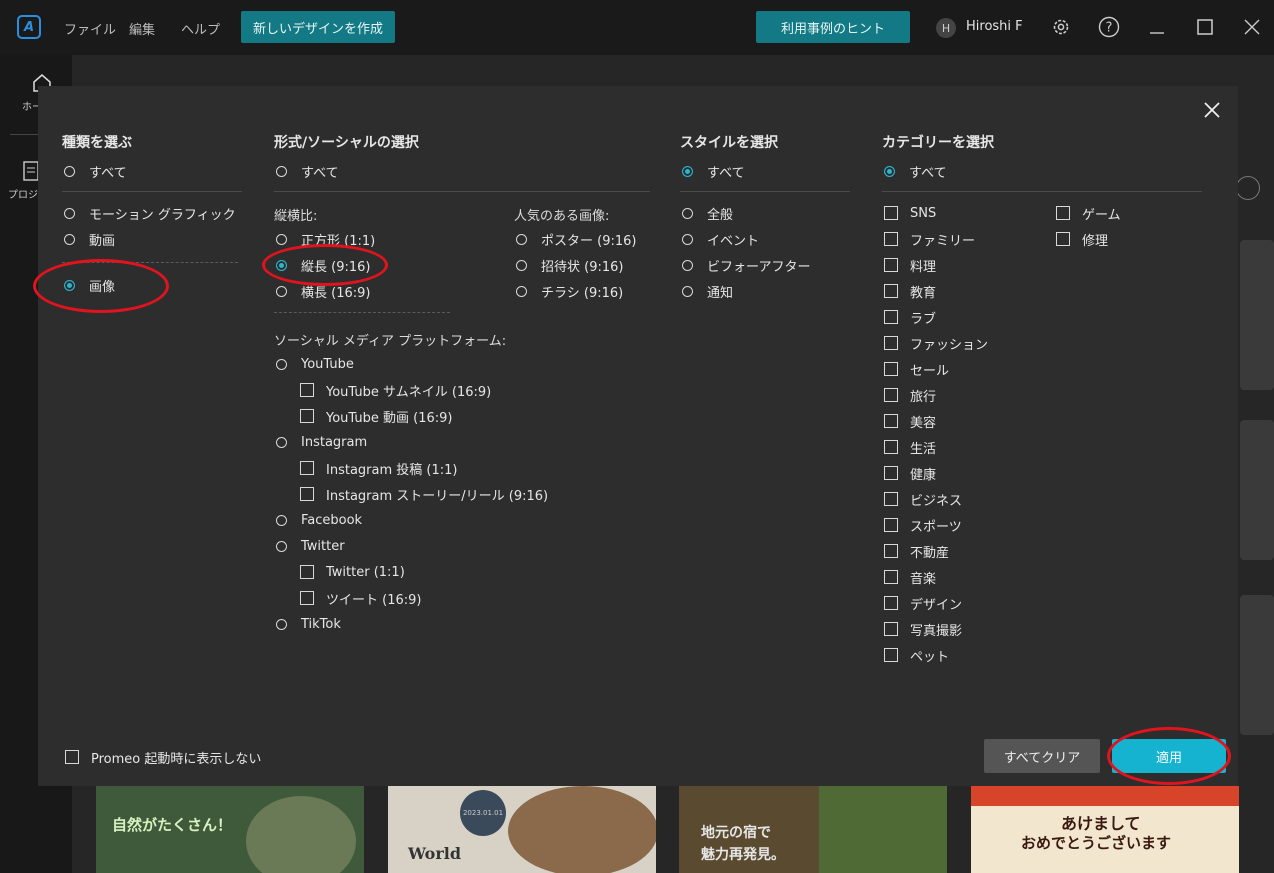  Describe the element at coordinates (569, 265) in the screenshot. I see `popular-invitation-radio: 招待状 (9:16)` at that location.